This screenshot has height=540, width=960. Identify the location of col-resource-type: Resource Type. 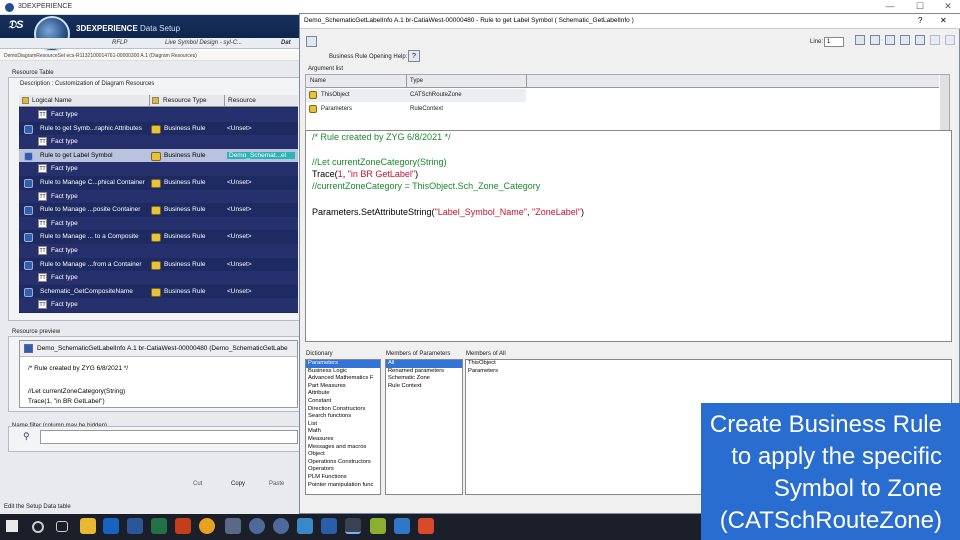
(185, 100).